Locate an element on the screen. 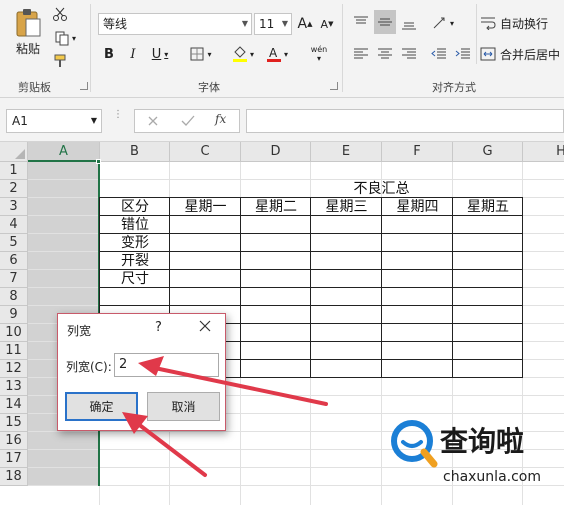 The image size is (564, 505). format-painter-button is located at coordinates (60, 61).